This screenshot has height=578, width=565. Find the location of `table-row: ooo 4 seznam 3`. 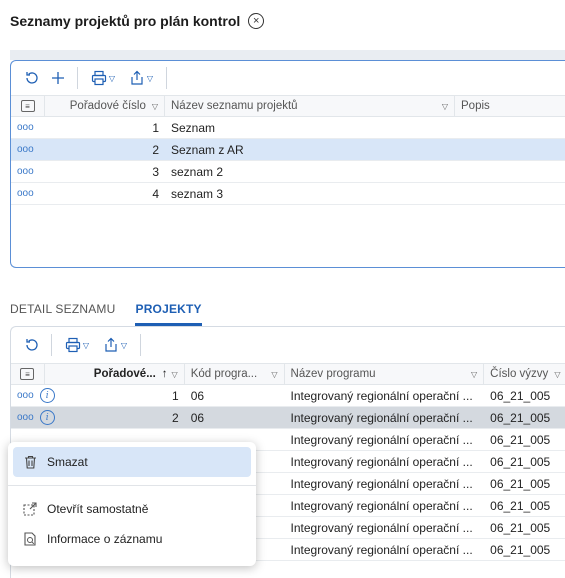

table-row: ooo 4 seznam 3 is located at coordinates (288, 194).